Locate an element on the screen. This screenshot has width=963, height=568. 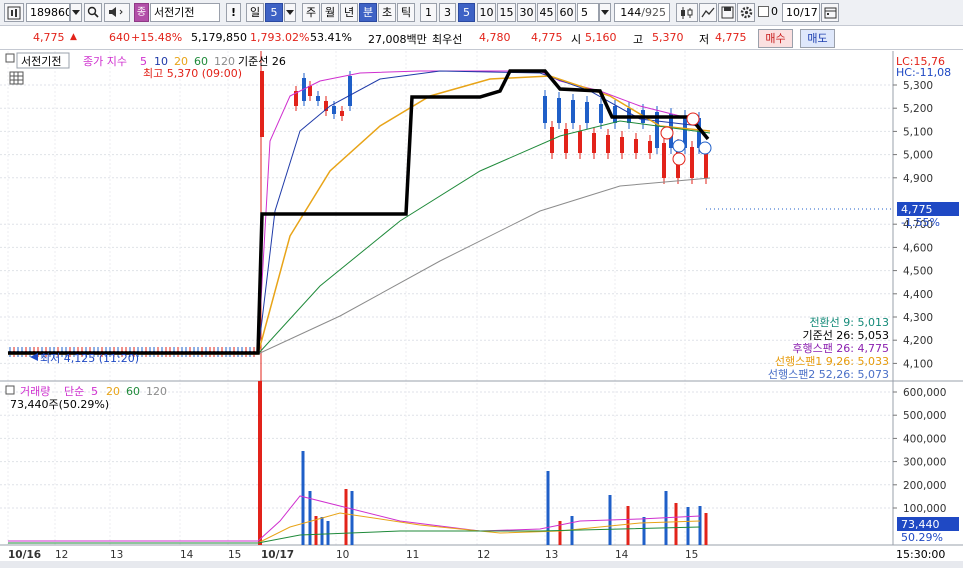
time-tick-label: 10/17 is located at coordinates (277, 555).